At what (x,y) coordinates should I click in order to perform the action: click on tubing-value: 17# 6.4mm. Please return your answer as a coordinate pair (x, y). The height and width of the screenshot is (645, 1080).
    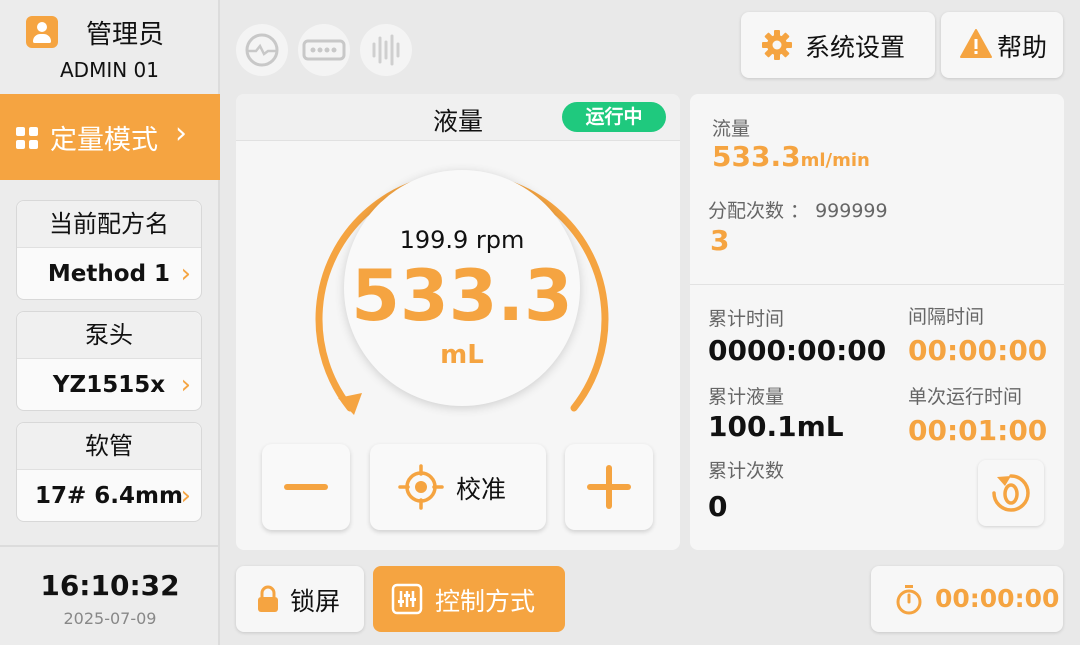
    Looking at the image, I should click on (109, 496).